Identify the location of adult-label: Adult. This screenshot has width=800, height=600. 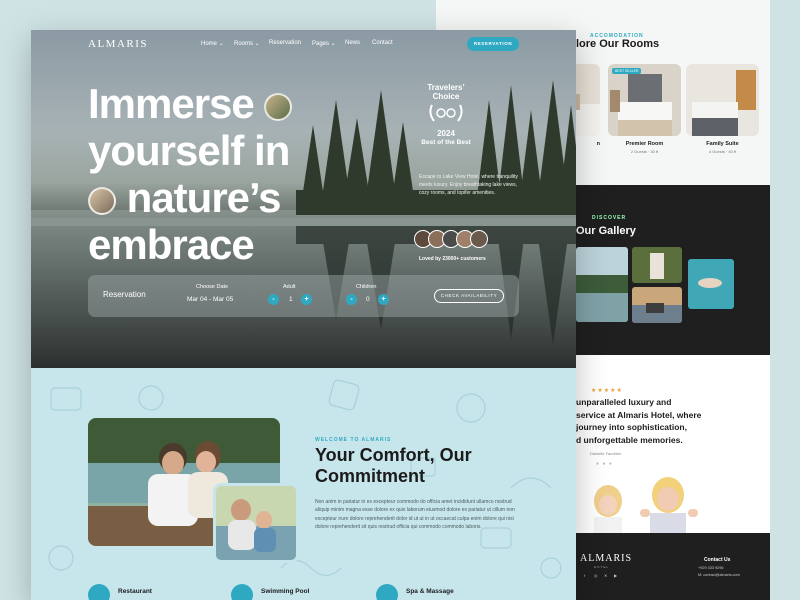
(289, 287).